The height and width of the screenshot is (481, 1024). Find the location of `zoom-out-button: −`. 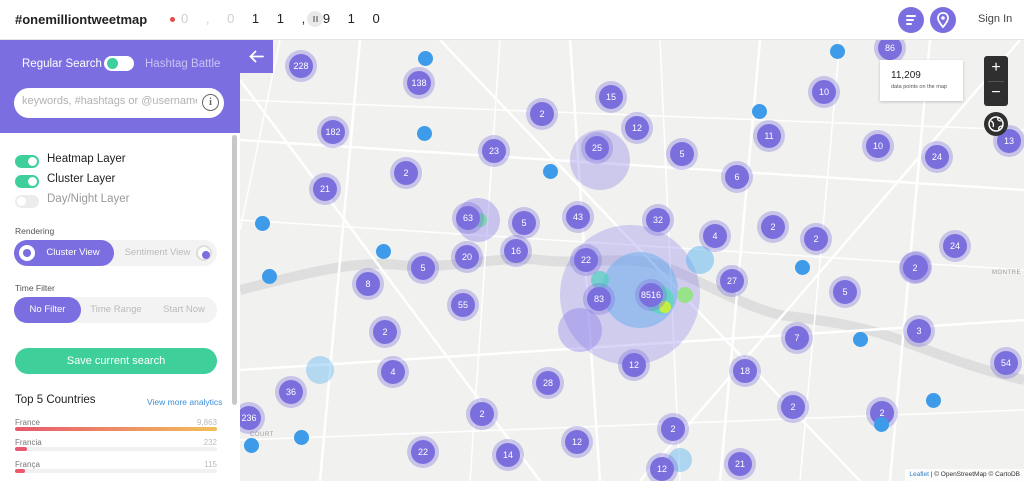

zoom-out-button: − is located at coordinates (996, 93).